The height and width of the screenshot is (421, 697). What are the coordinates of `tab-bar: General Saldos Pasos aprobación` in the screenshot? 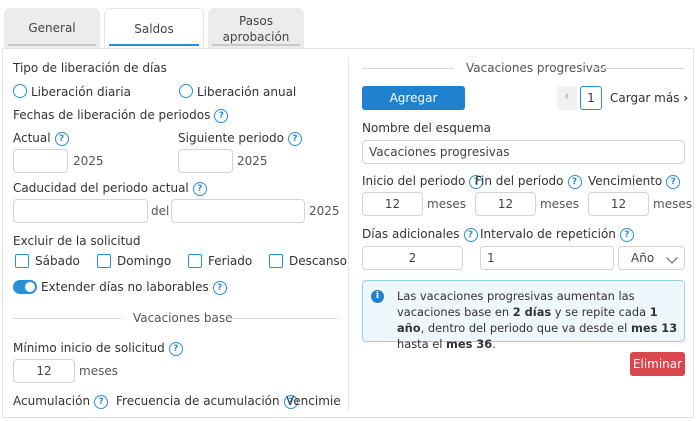 It's located at (154, 28).